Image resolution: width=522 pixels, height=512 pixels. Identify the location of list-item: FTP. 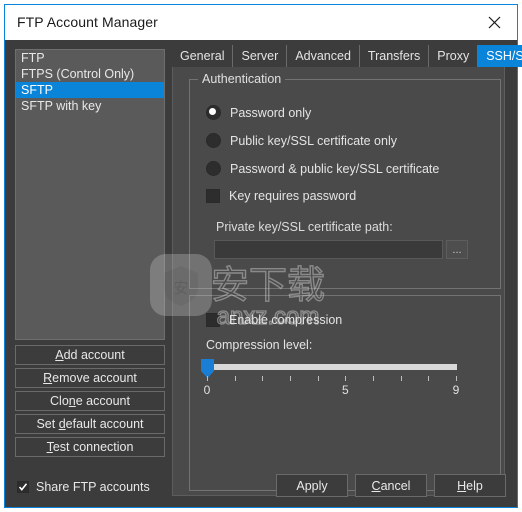
(90, 58).